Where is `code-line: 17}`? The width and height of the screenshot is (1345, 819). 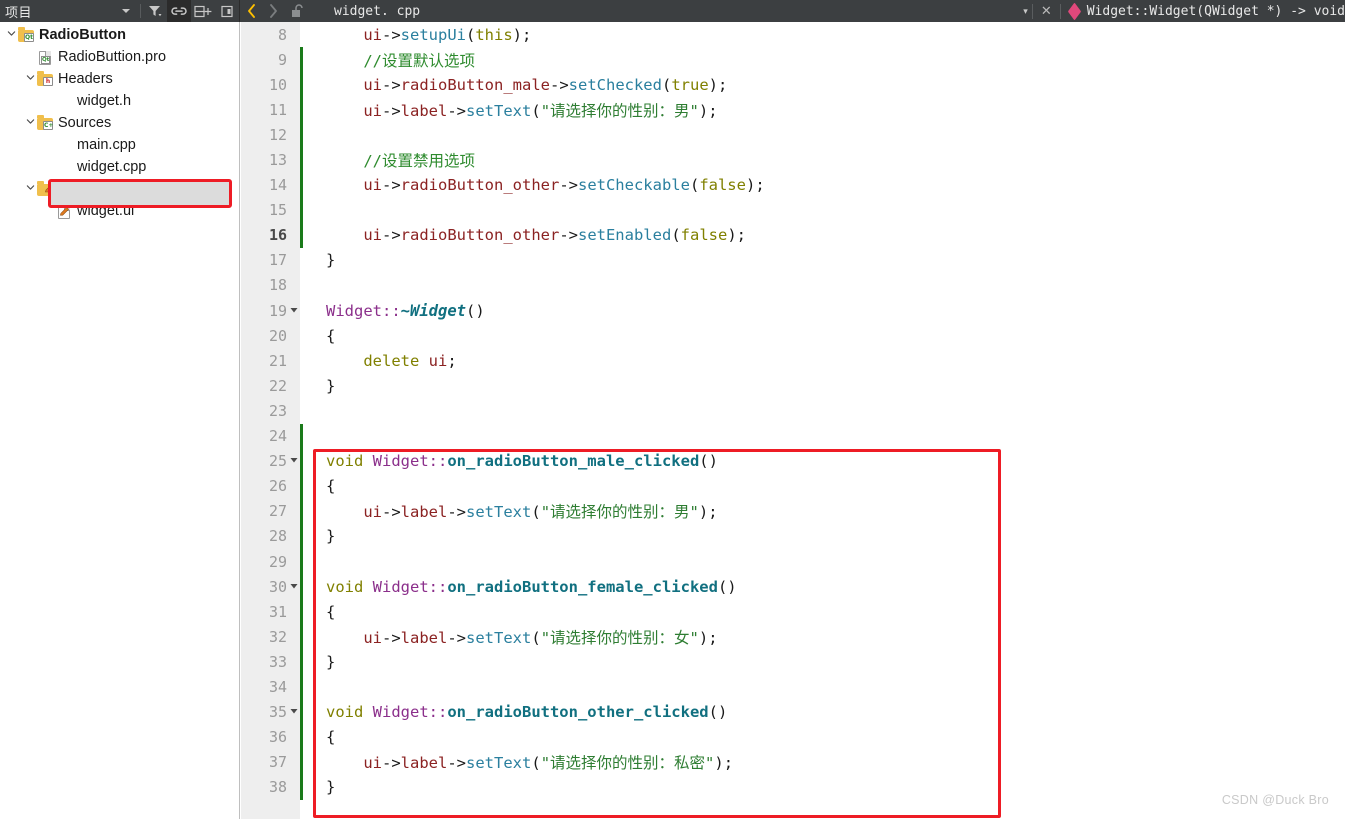 code-line: 17} is located at coordinates (793, 260).